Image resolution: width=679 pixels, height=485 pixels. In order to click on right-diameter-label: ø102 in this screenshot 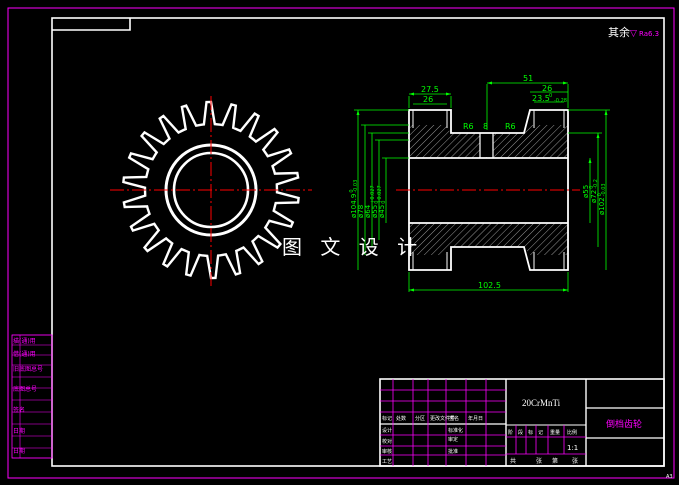, I will do `click(602, 206)`.